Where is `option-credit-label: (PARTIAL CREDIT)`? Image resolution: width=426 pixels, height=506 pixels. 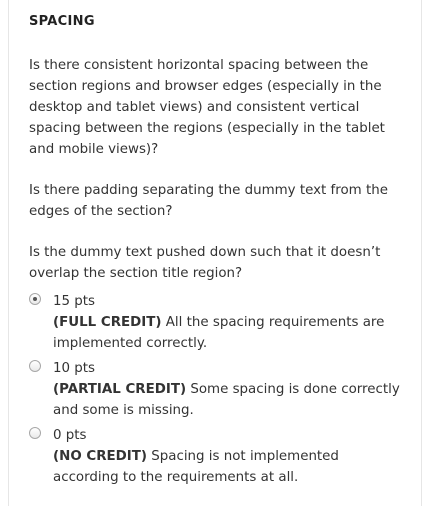
option-credit-label: (PARTIAL CREDIT) is located at coordinates (120, 389).